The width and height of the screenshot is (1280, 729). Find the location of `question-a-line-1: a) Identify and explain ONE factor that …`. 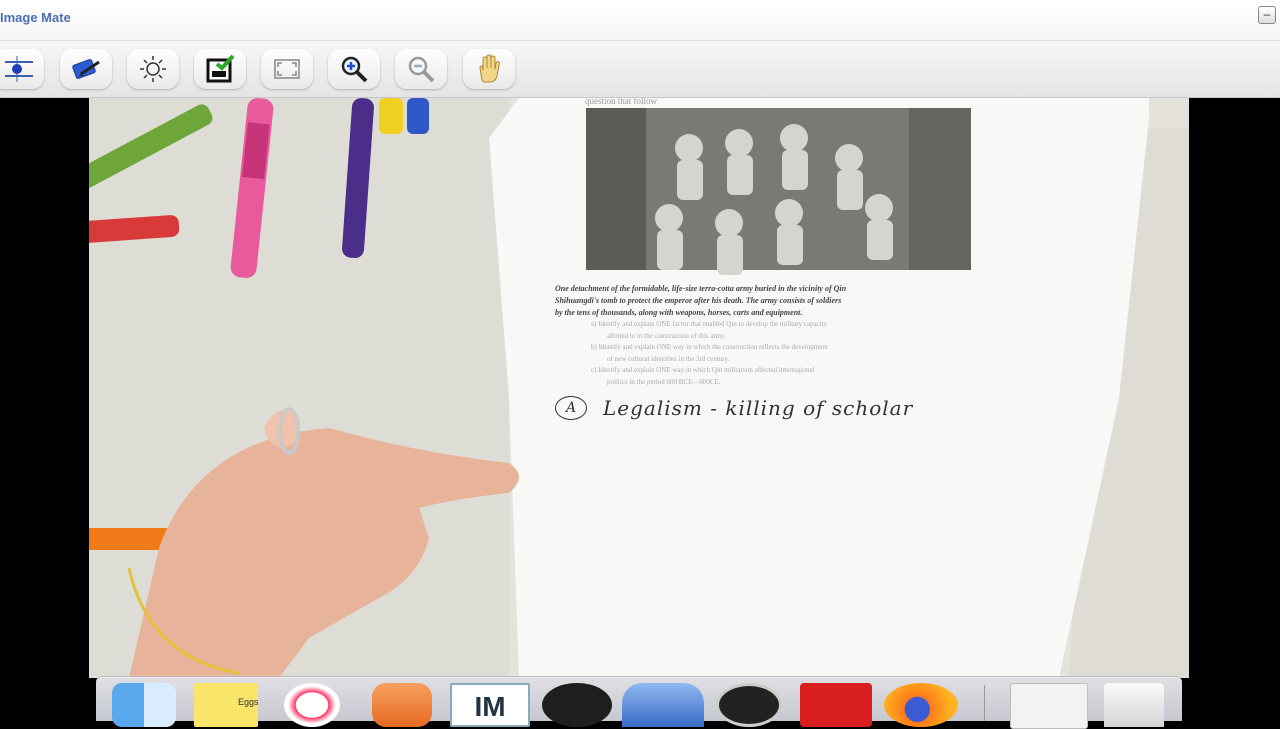

question-a-line-1: a) Identify and explain ONE factor that … is located at coordinates (709, 324).